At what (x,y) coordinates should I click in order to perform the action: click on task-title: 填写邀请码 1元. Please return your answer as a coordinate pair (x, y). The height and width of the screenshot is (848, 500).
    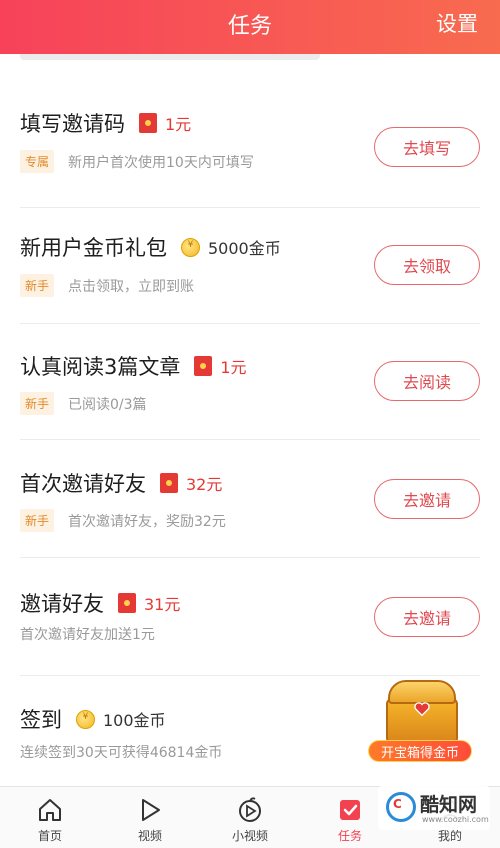
    Looking at the image, I should click on (106, 123).